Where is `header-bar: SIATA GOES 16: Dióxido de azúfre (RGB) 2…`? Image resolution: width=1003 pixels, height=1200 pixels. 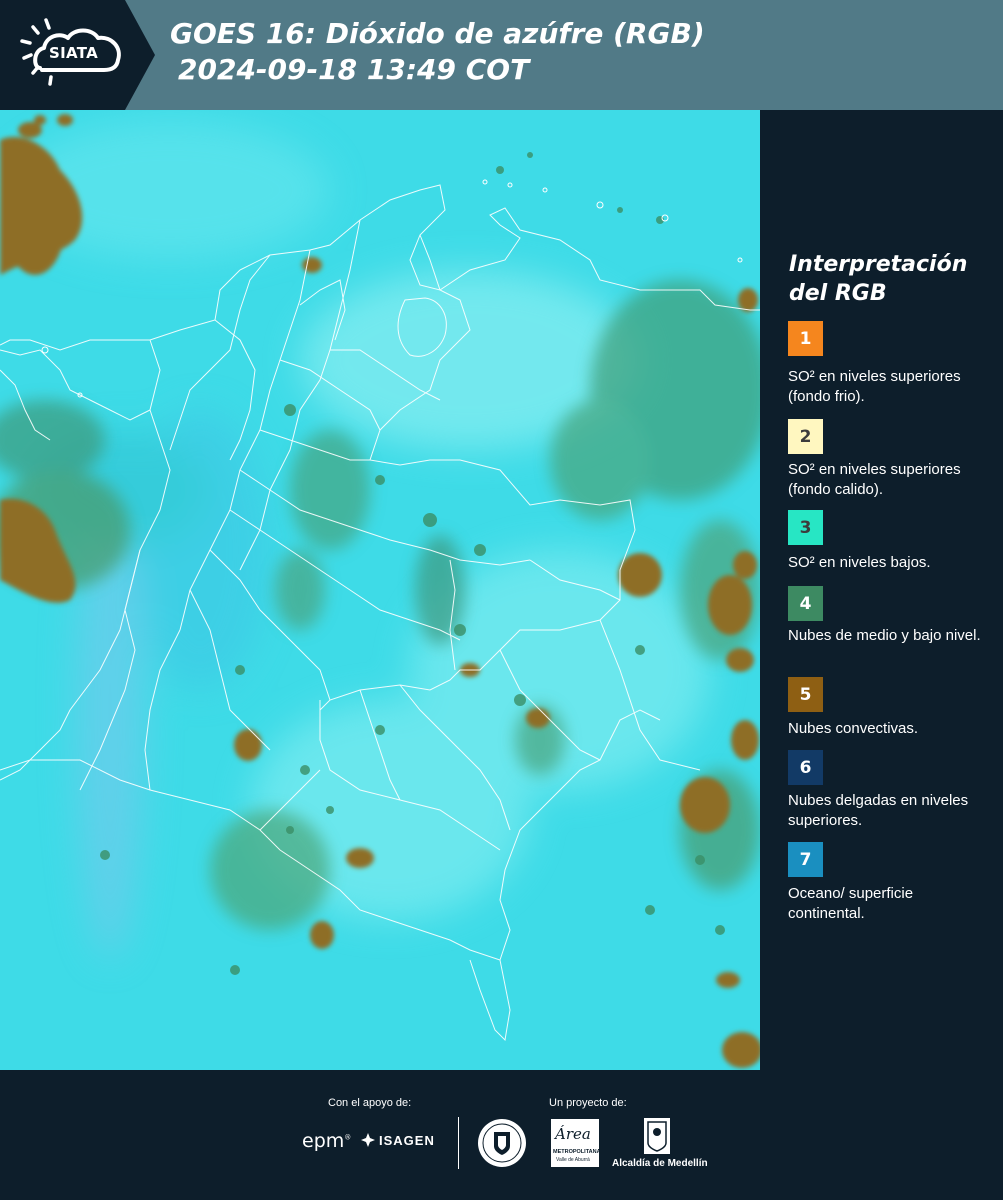
header-bar: SIATA GOES 16: Dióxido de azúfre (RGB) 2… is located at coordinates (501, 55).